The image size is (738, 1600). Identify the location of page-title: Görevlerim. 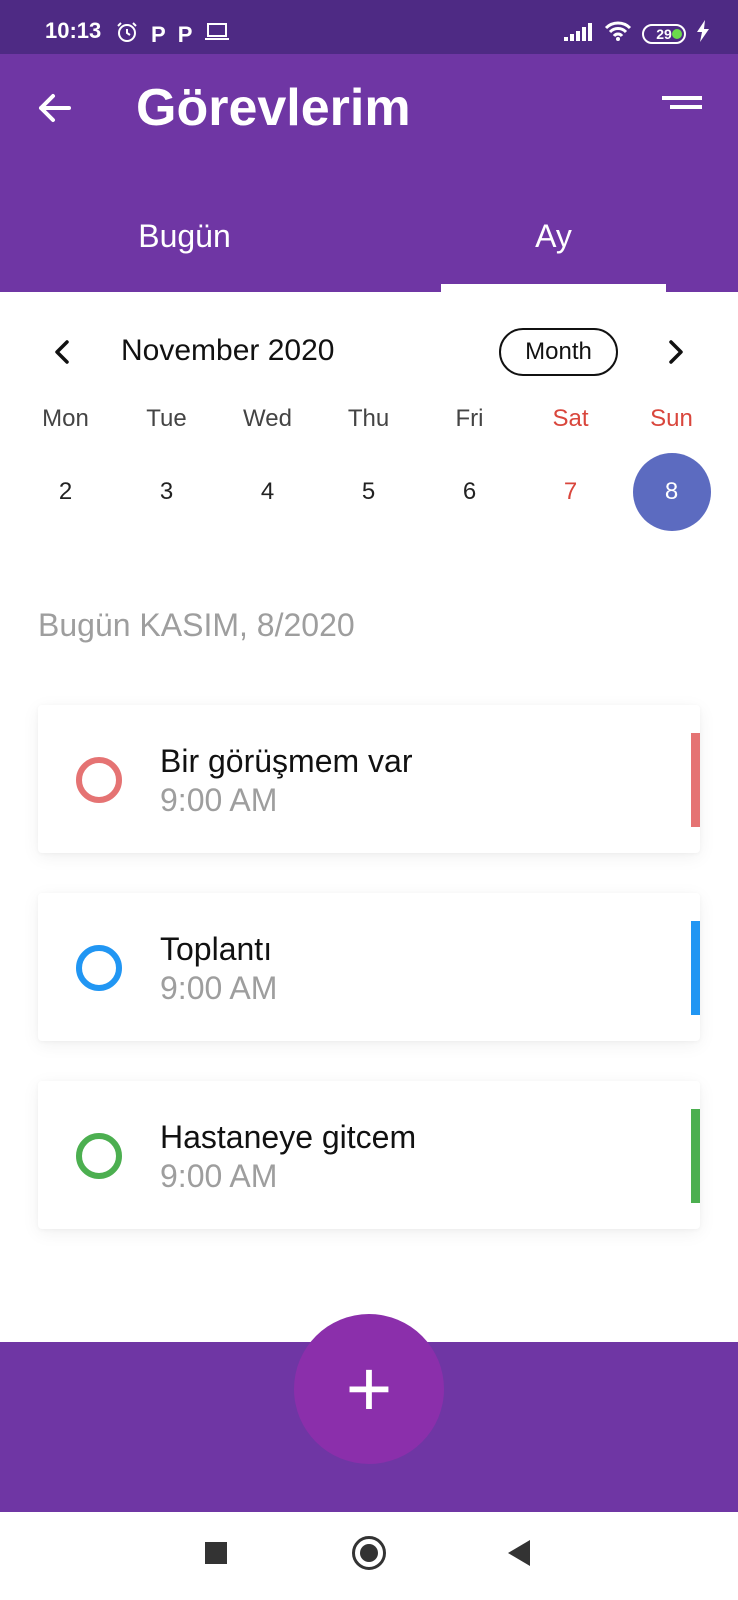
(273, 108).